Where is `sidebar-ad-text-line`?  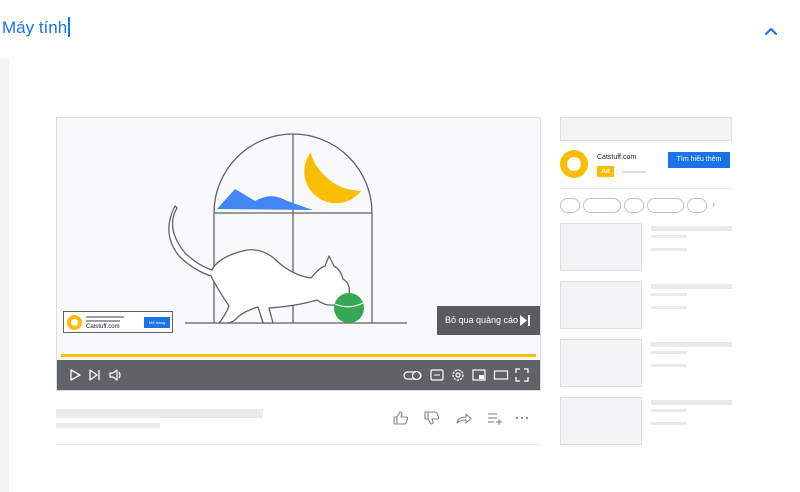 sidebar-ad-text-line is located at coordinates (634, 172).